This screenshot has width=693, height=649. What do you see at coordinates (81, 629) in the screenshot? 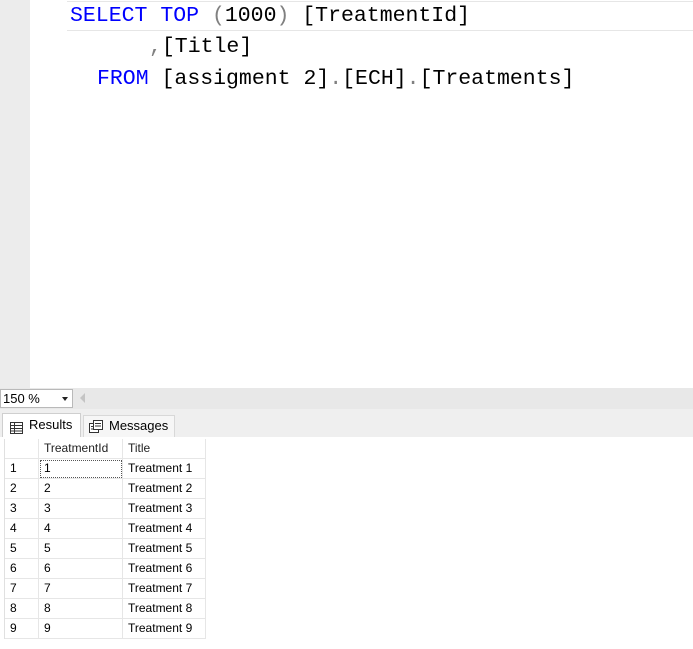
I see `treatmentid-cell: 9` at bounding box center [81, 629].